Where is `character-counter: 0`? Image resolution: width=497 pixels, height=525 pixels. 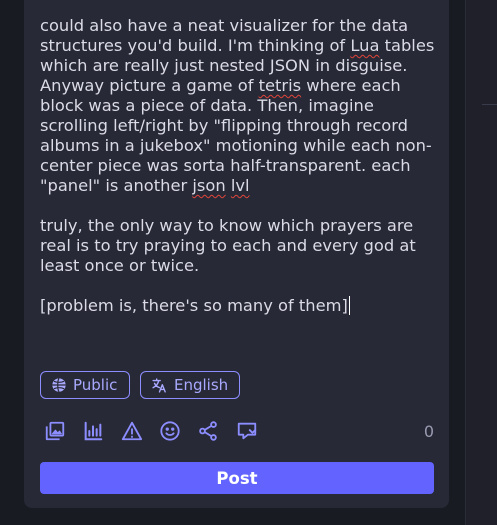 character-counter: 0 is located at coordinates (428, 431).